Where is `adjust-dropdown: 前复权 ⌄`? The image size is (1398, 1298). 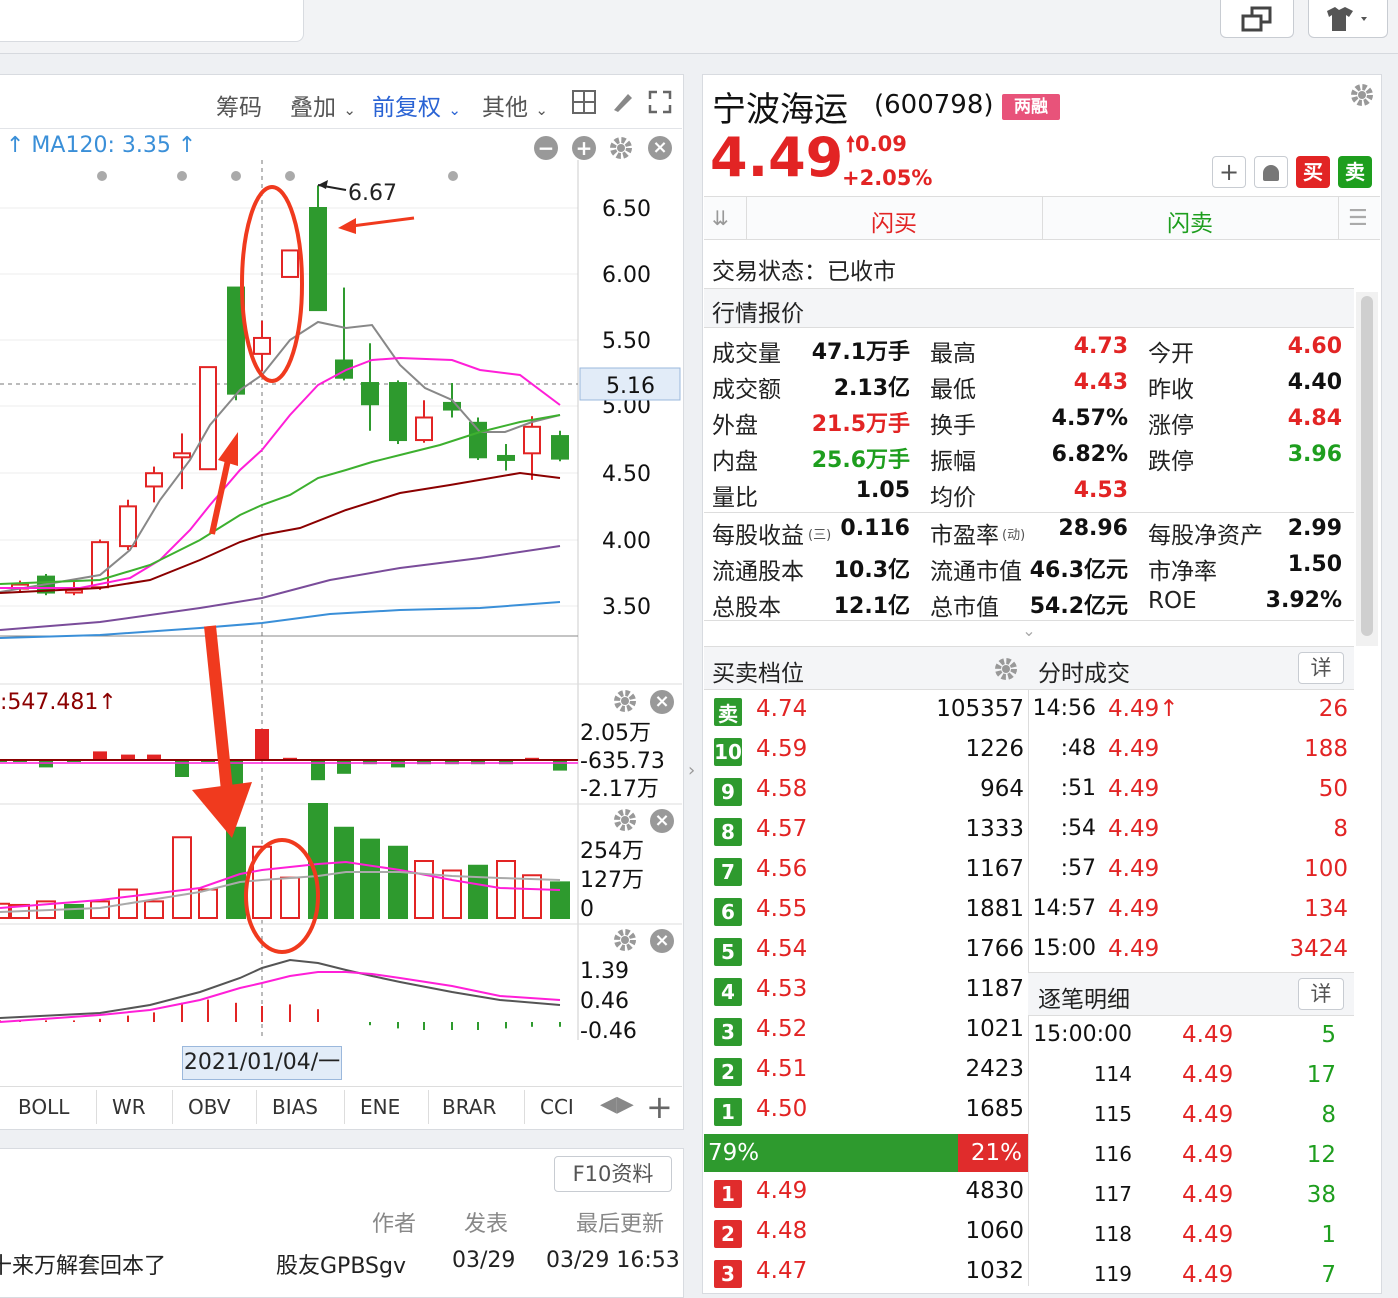 adjust-dropdown: 前复权 ⌄ is located at coordinates (416, 105).